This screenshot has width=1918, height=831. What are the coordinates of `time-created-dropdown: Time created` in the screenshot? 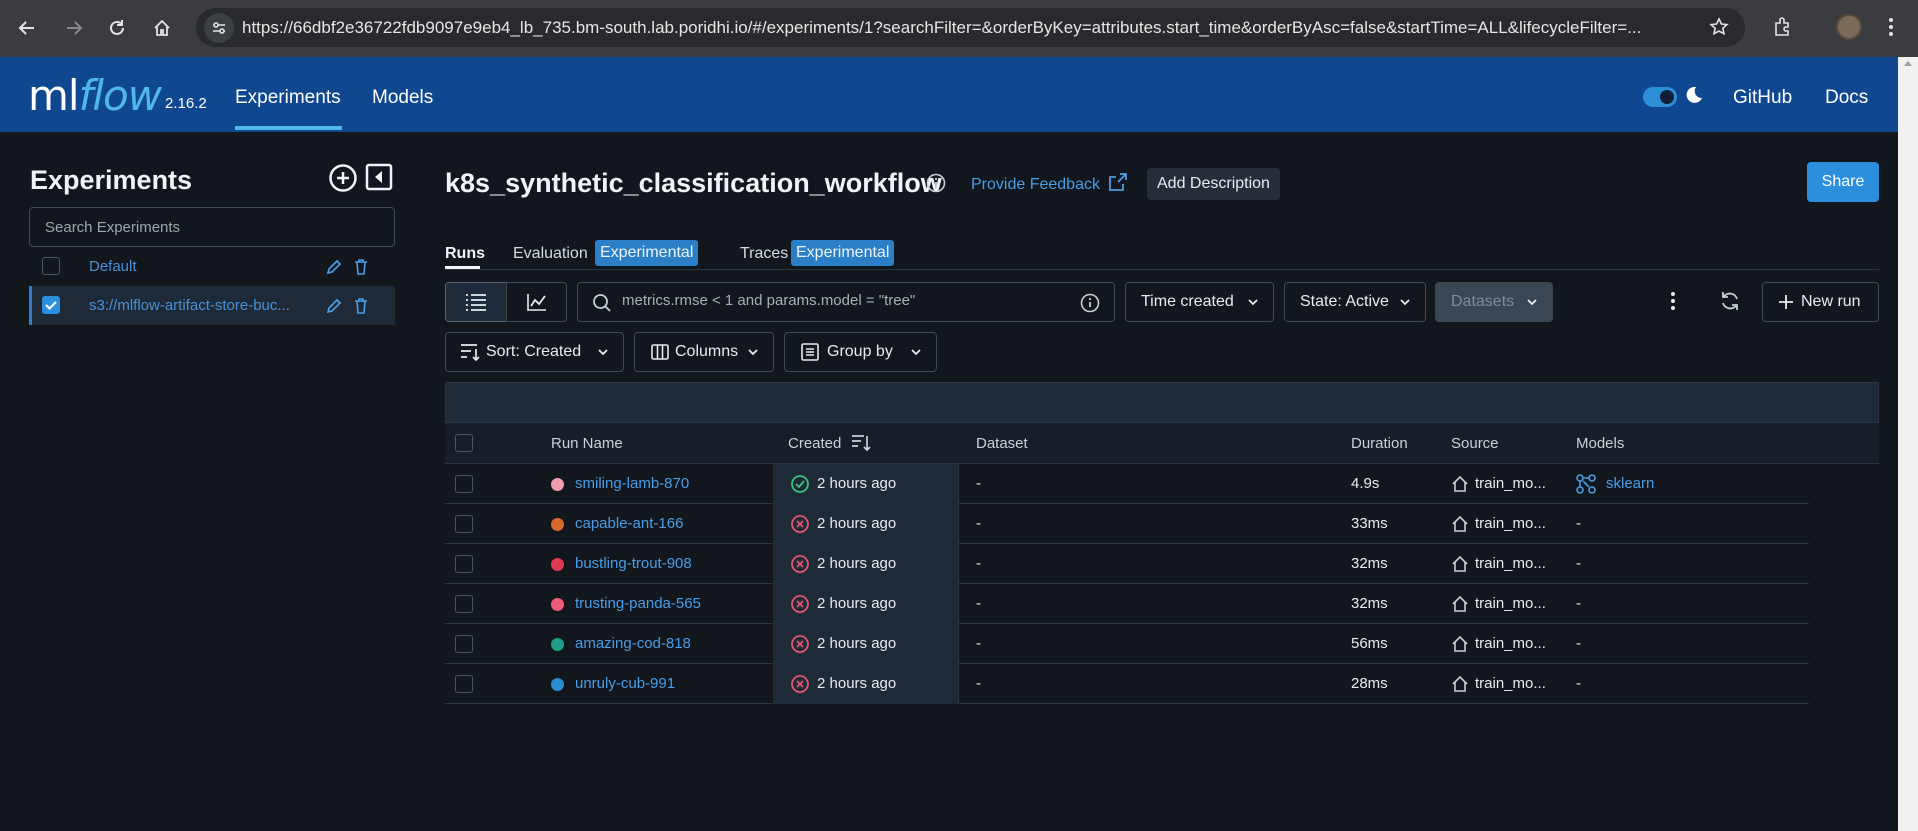 It's located at (1199, 302).